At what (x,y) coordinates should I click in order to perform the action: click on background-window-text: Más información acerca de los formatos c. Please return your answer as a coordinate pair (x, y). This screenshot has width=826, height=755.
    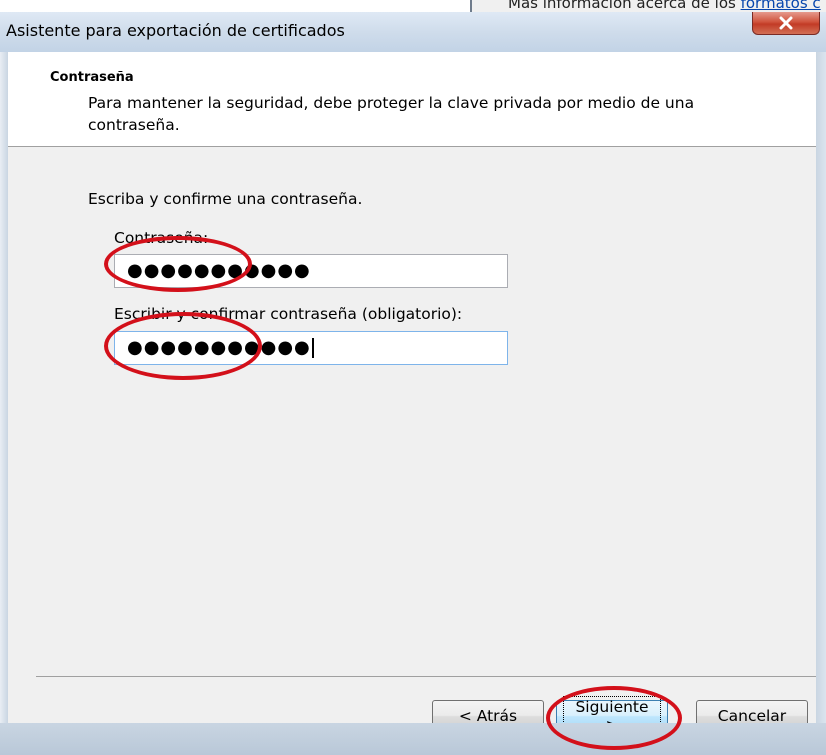
    Looking at the image, I should click on (664, 6).